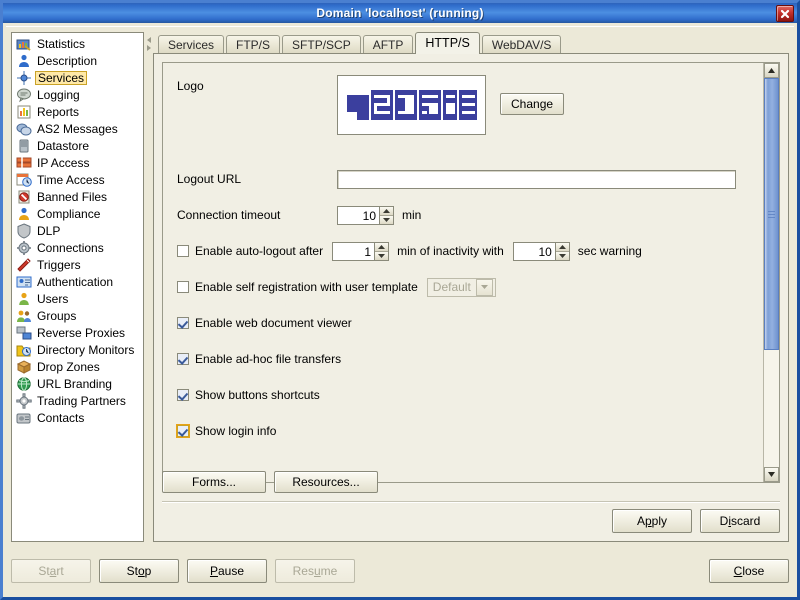 The height and width of the screenshot is (600, 800). I want to click on reports-icon, so click(24, 111).